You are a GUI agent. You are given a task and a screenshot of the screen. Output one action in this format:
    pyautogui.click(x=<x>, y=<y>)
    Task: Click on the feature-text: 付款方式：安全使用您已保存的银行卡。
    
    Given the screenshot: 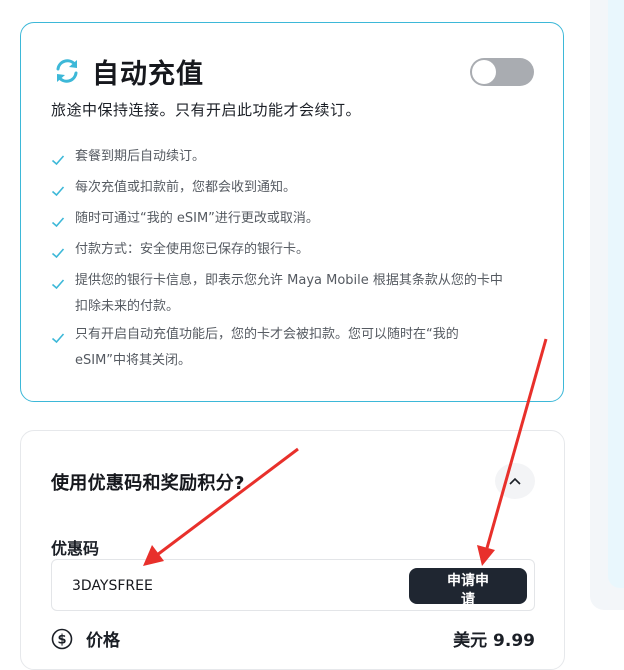 What is the action you would take?
    pyautogui.click(x=192, y=249)
    